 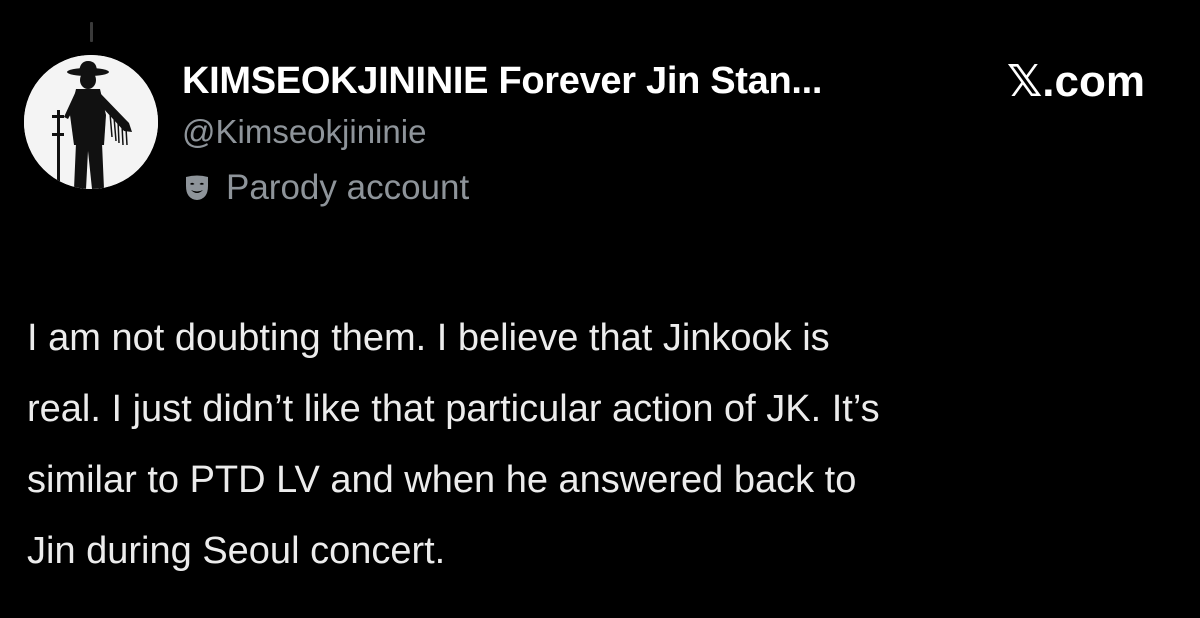 I want to click on tweet-text-line: Jin during Seoul concert., so click(x=236, y=551).